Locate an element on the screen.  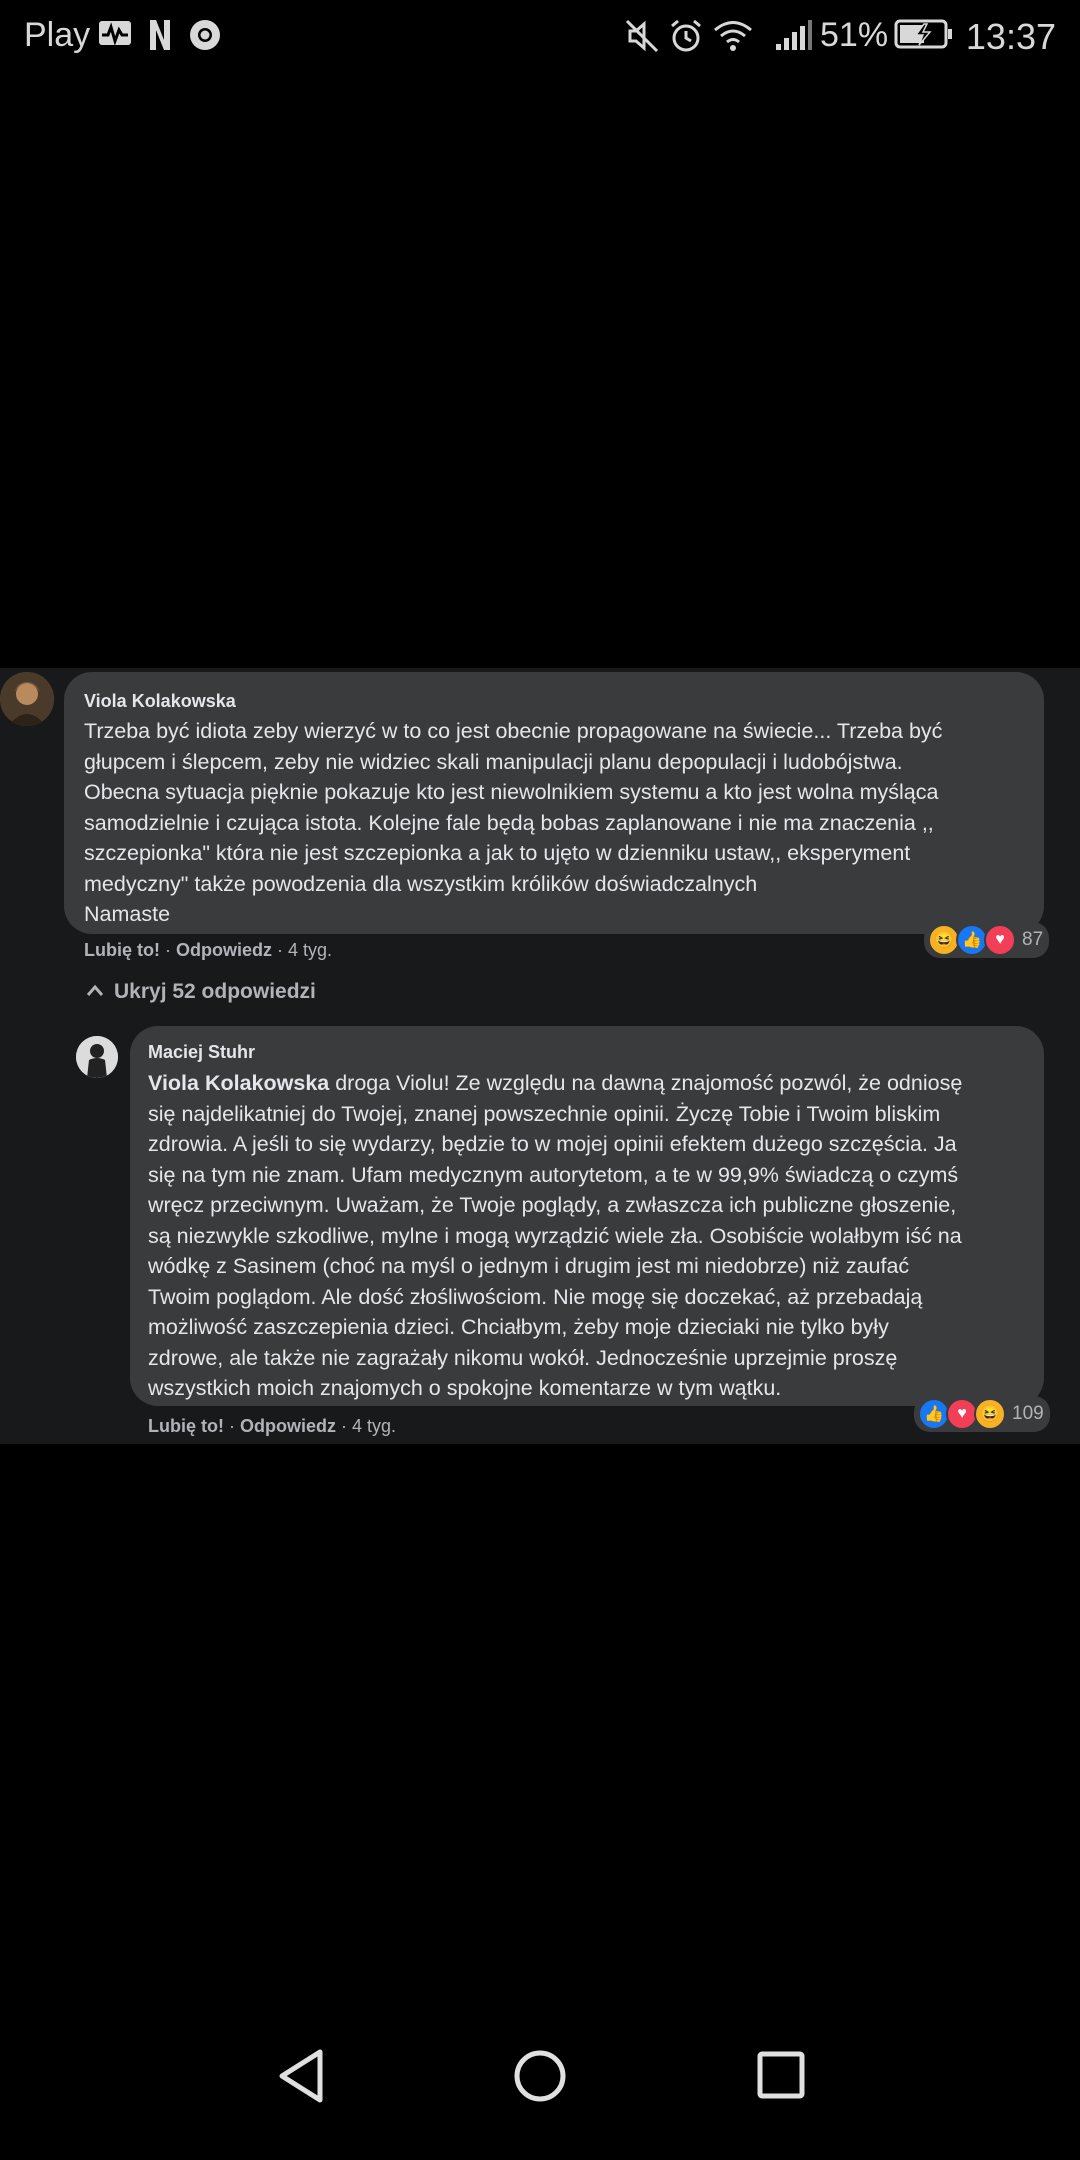
navigation-bar is located at coordinates (540, 2090).